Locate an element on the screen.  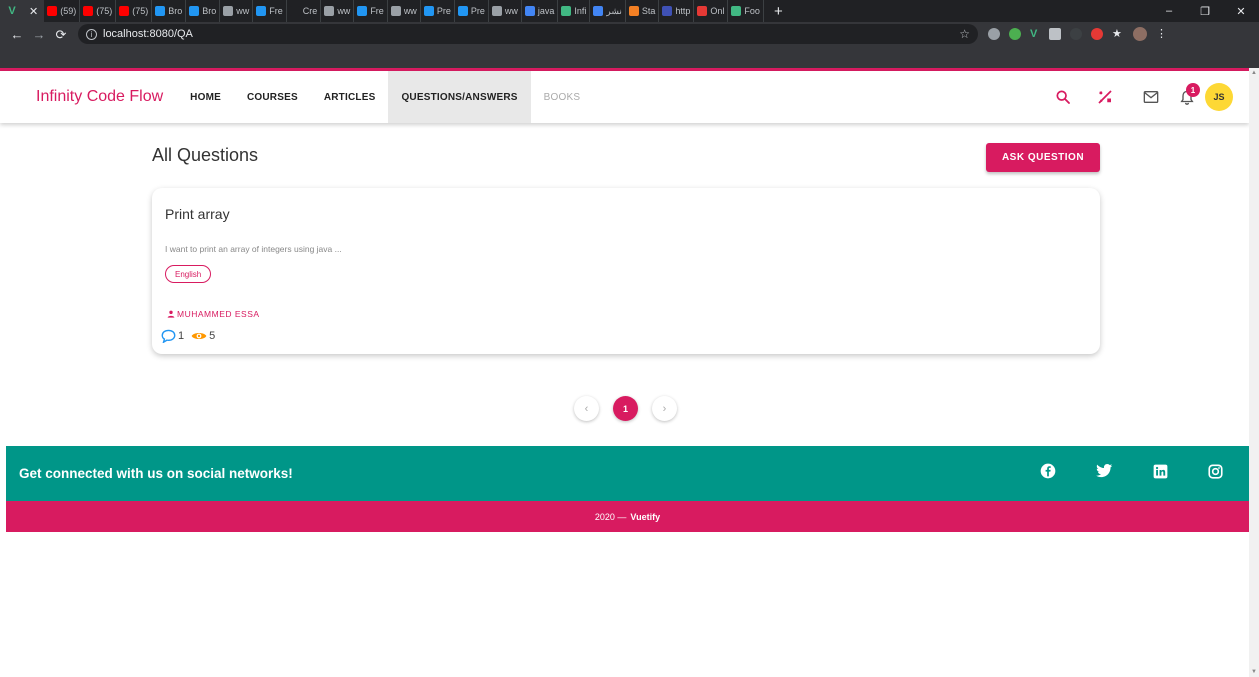
tab-title: (75) is located at coordinates (140, 11).